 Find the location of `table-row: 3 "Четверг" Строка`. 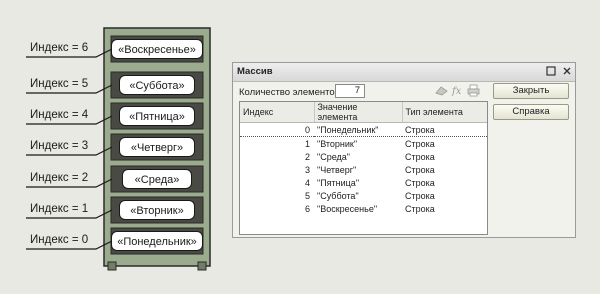

table-row: 3 "Четверг" Строка is located at coordinates (363, 169).